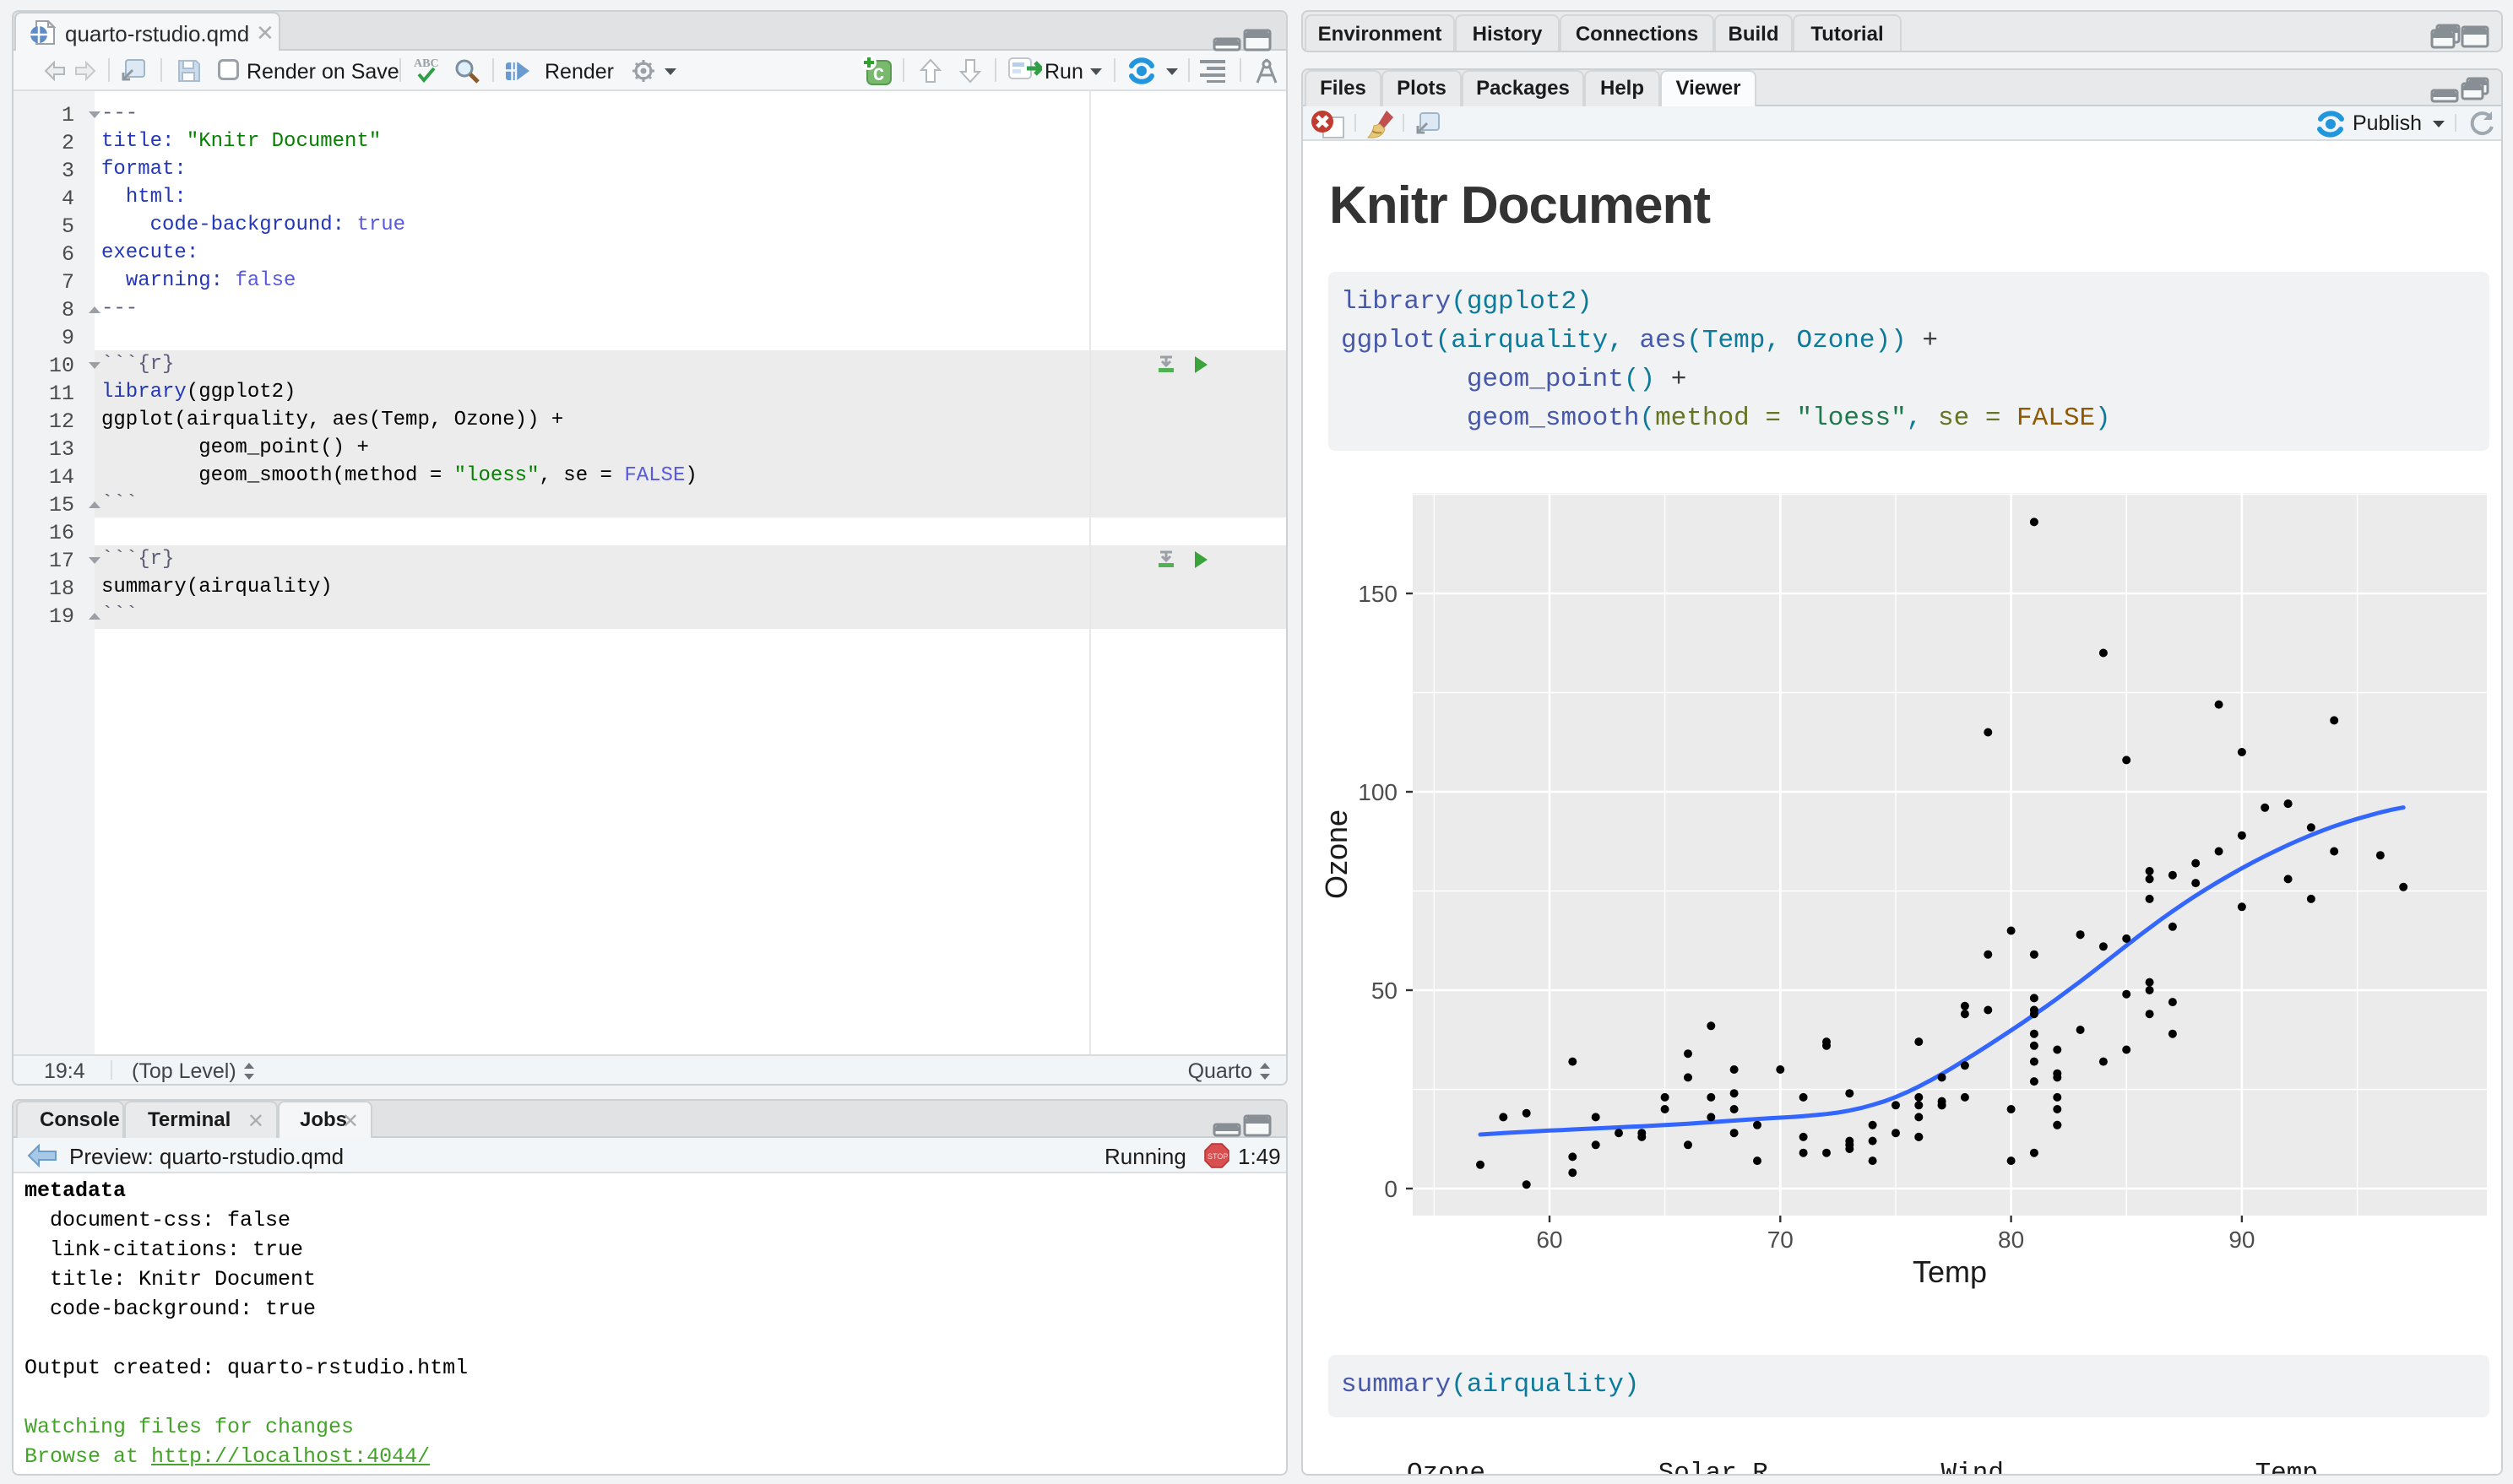 Image resolution: width=2513 pixels, height=1484 pixels. What do you see at coordinates (427, 63) in the screenshot?
I see `svg-text: ABC` at bounding box center [427, 63].